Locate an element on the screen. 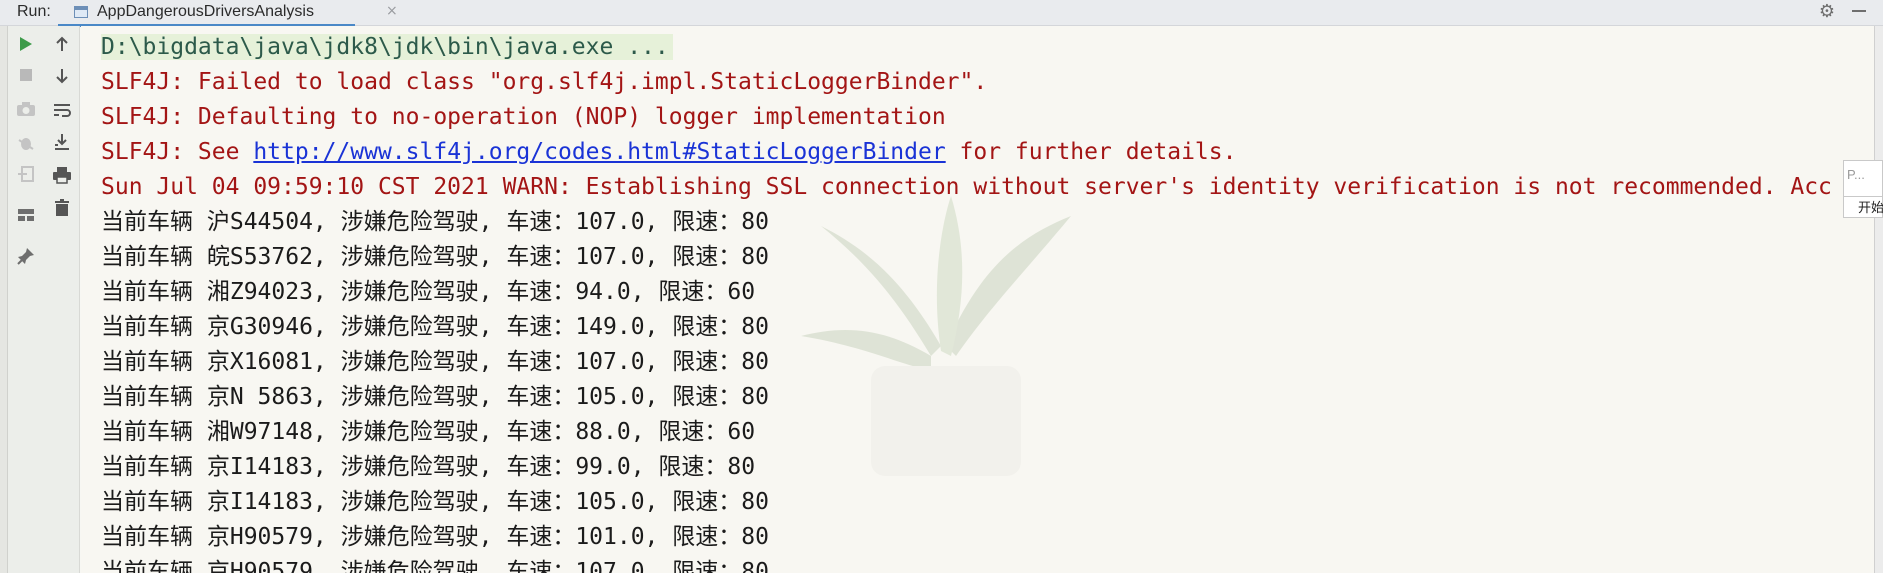 Image resolution: width=1883 pixels, height=573 pixels. run-config-icon is located at coordinates (81, 12).